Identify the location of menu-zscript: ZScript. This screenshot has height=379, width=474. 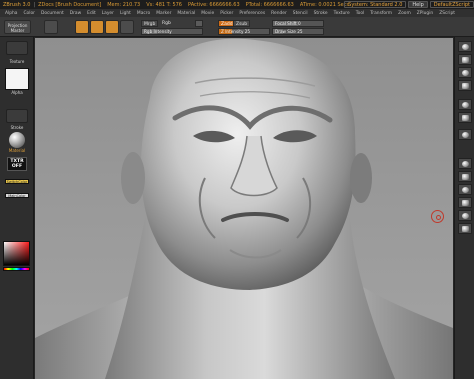
(447, 13).